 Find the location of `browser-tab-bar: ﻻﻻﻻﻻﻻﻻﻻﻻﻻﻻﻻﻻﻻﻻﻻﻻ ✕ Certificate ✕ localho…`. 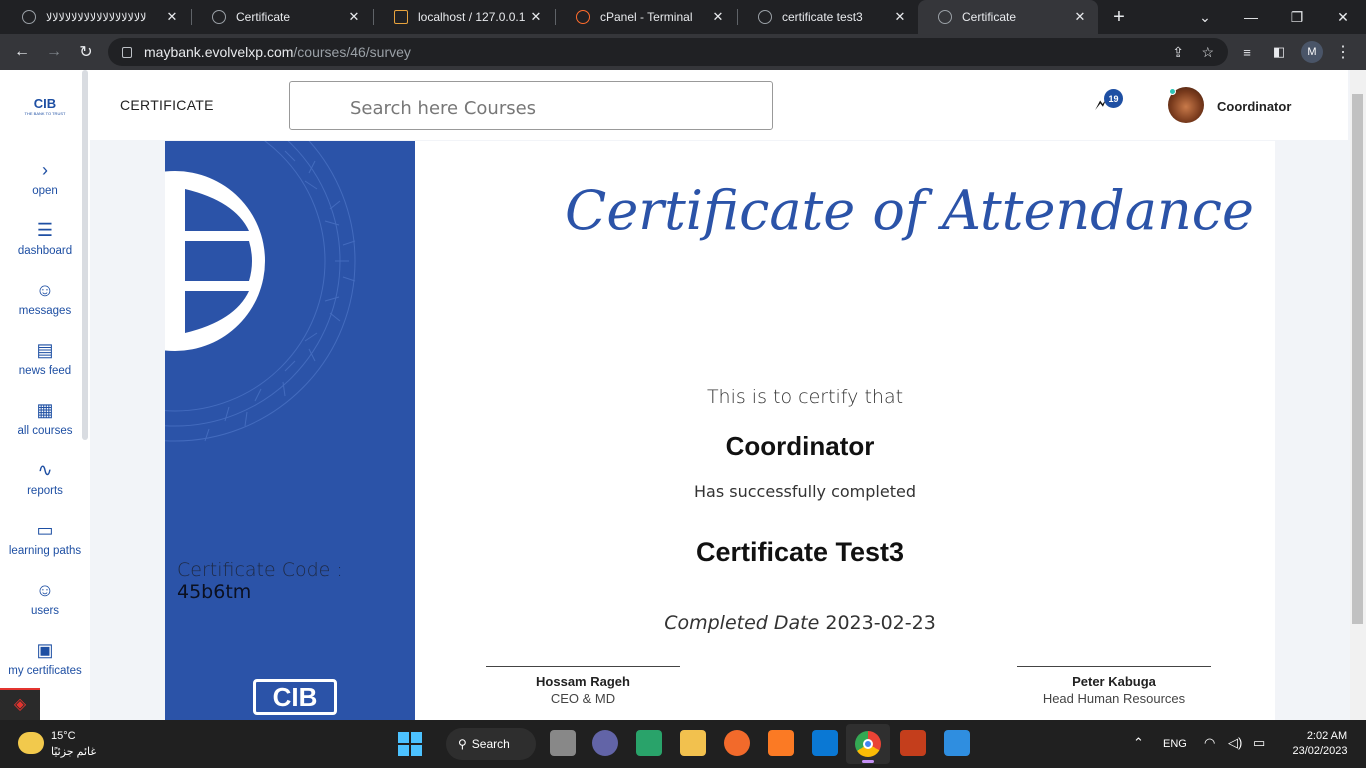

browser-tab-bar: ﻻﻻﻻﻻﻻﻻﻻﻻﻻﻻﻻﻻﻻﻻﻻﻻ ✕ Certificate ✕ localho… is located at coordinates (683, 17).